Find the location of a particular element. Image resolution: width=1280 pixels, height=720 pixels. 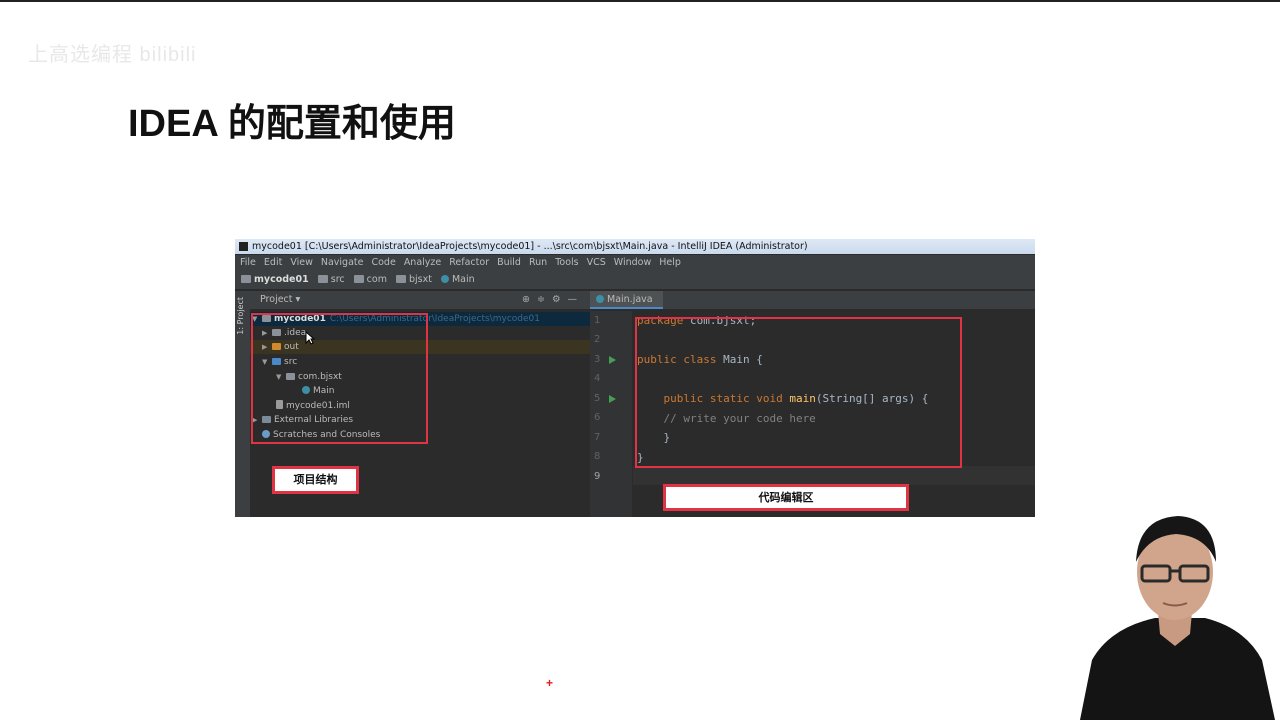

hide-icon: — is located at coordinates (576, 299).